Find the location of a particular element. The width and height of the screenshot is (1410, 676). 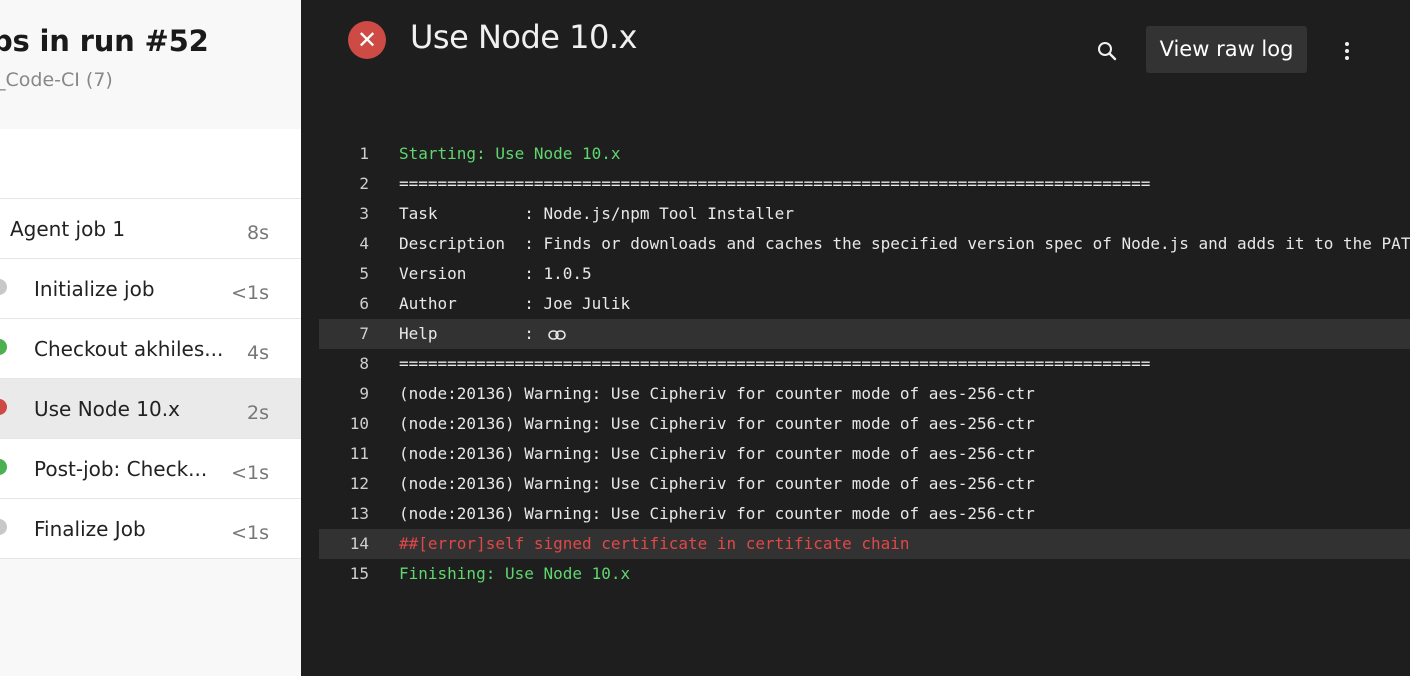

more-options-icon is located at coordinates (1347, 51).